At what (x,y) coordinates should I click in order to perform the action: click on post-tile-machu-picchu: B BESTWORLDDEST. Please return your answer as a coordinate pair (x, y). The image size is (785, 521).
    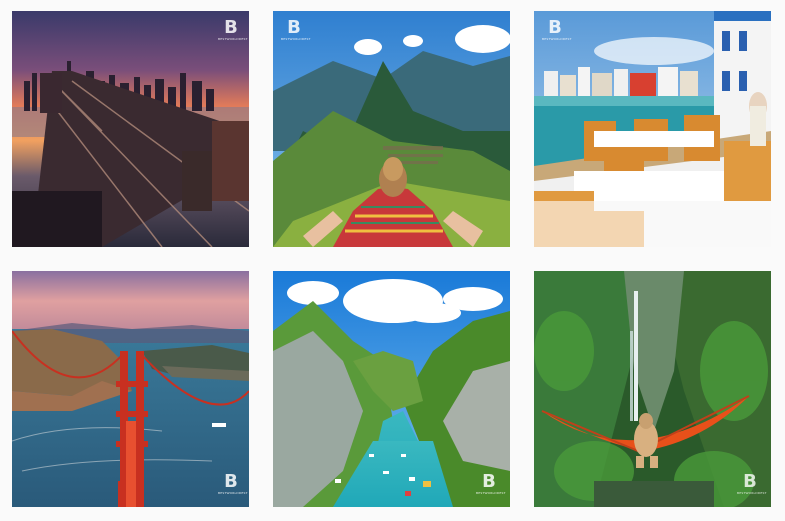
    Looking at the image, I should click on (391, 129).